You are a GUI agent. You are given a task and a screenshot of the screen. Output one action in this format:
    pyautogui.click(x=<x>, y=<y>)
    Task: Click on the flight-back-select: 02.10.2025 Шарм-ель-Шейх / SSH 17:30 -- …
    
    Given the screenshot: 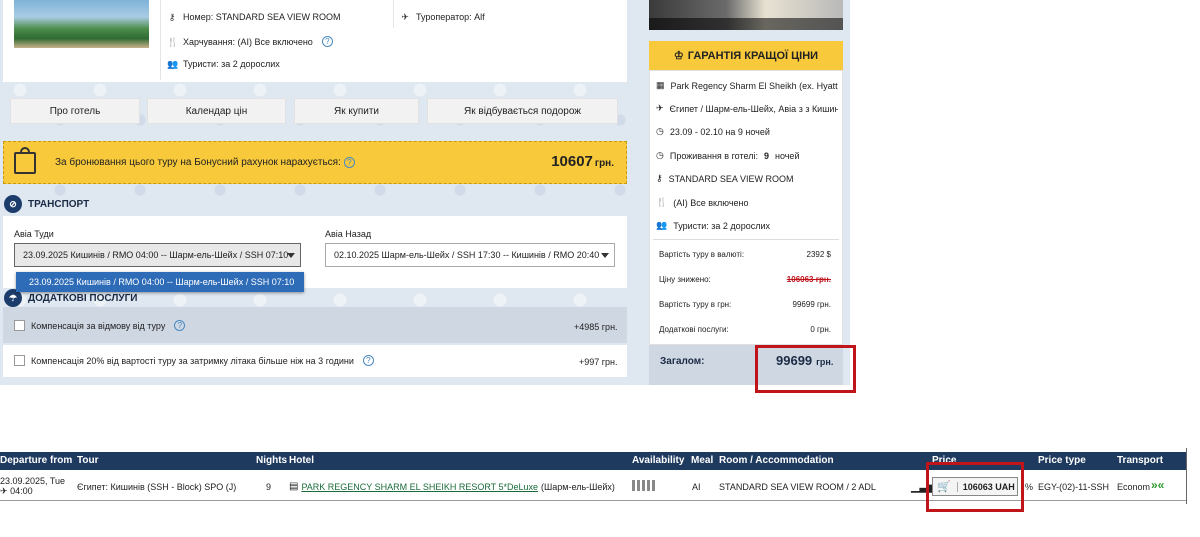 What is the action you would take?
    pyautogui.click(x=470, y=255)
    